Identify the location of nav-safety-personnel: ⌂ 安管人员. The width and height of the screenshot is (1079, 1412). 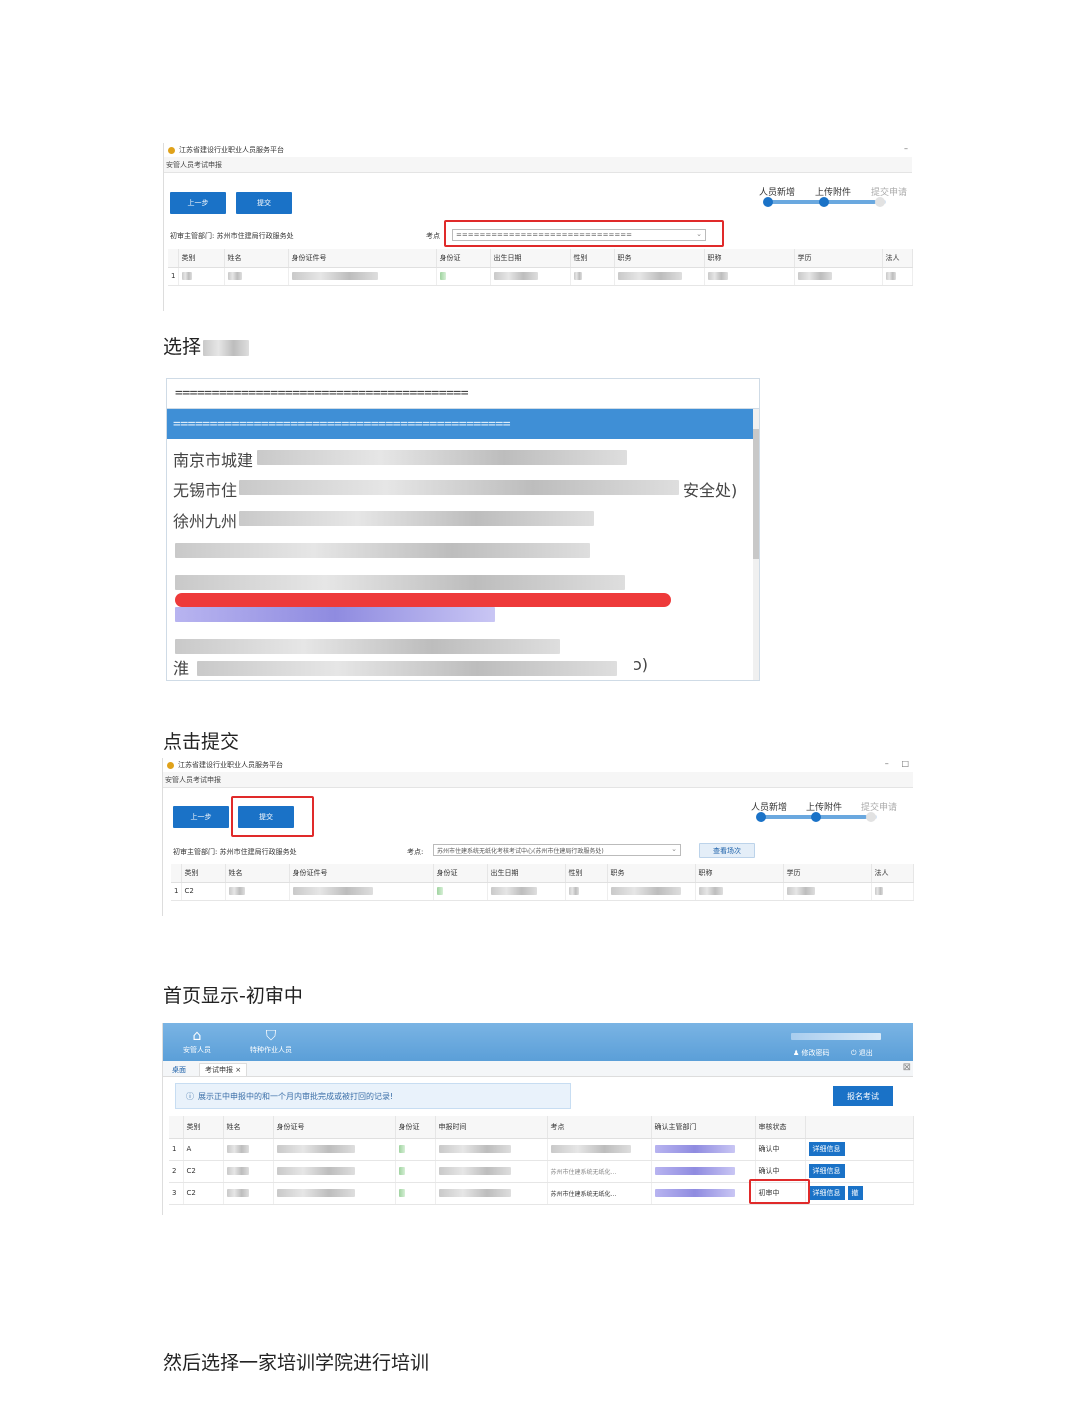
(197, 1041).